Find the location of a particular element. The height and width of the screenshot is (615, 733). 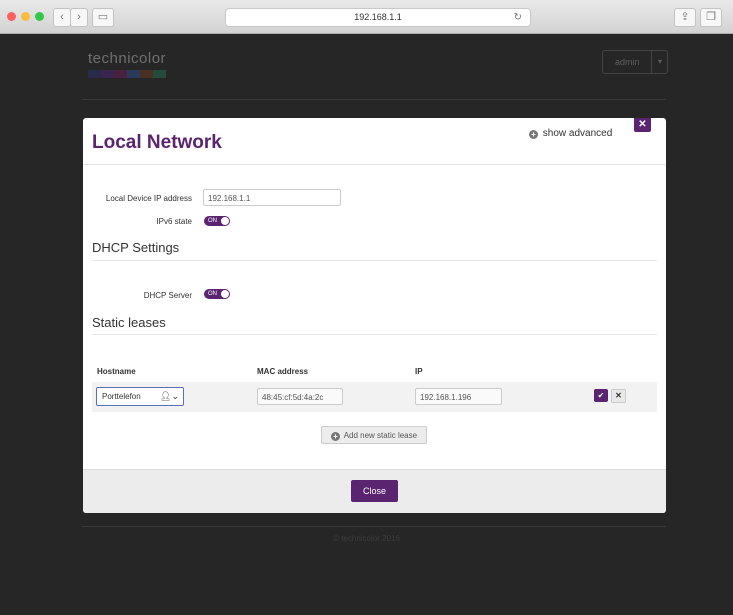

tabs-icon: ❐ is located at coordinates (711, 17).